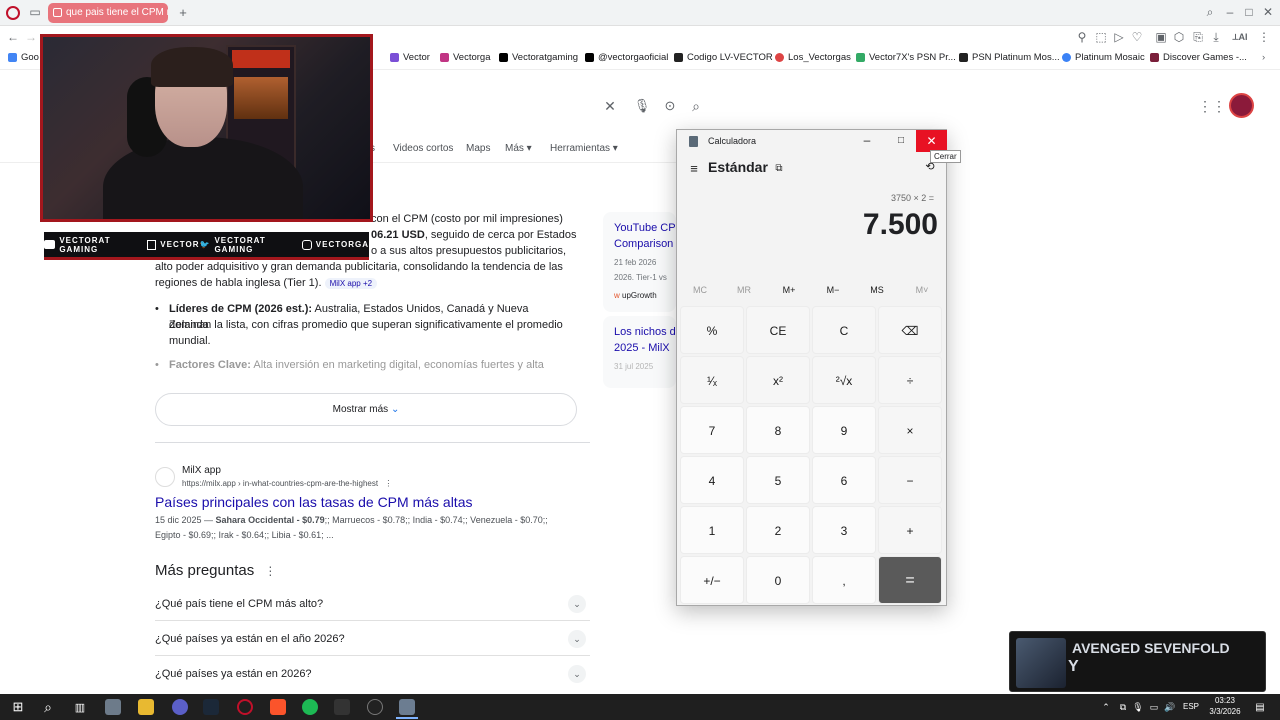 This screenshot has height=720, width=1280. I want to click on notification-icon: ▤, so click(1260, 707).